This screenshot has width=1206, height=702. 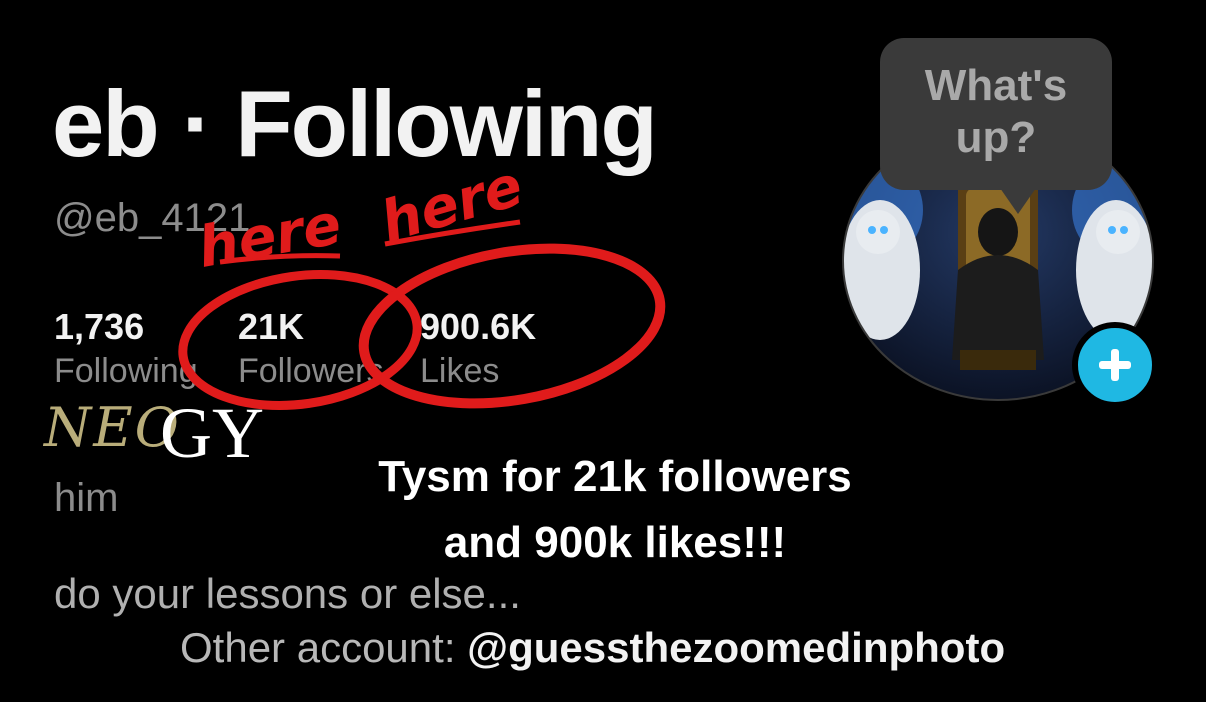 What do you see at coordinates (996, 137) in the screenshot?
I see `bubble-line-2: up?` at bounding box center [996, 137].